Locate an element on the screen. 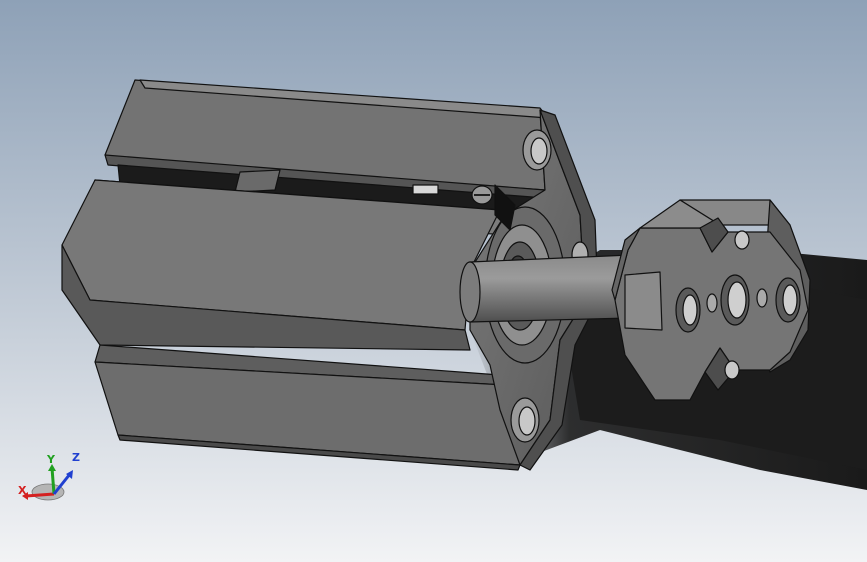 Image resolution: width=867 pixels, height=562 pixels. y-axis-arrow is located at coordinates (53, 481).